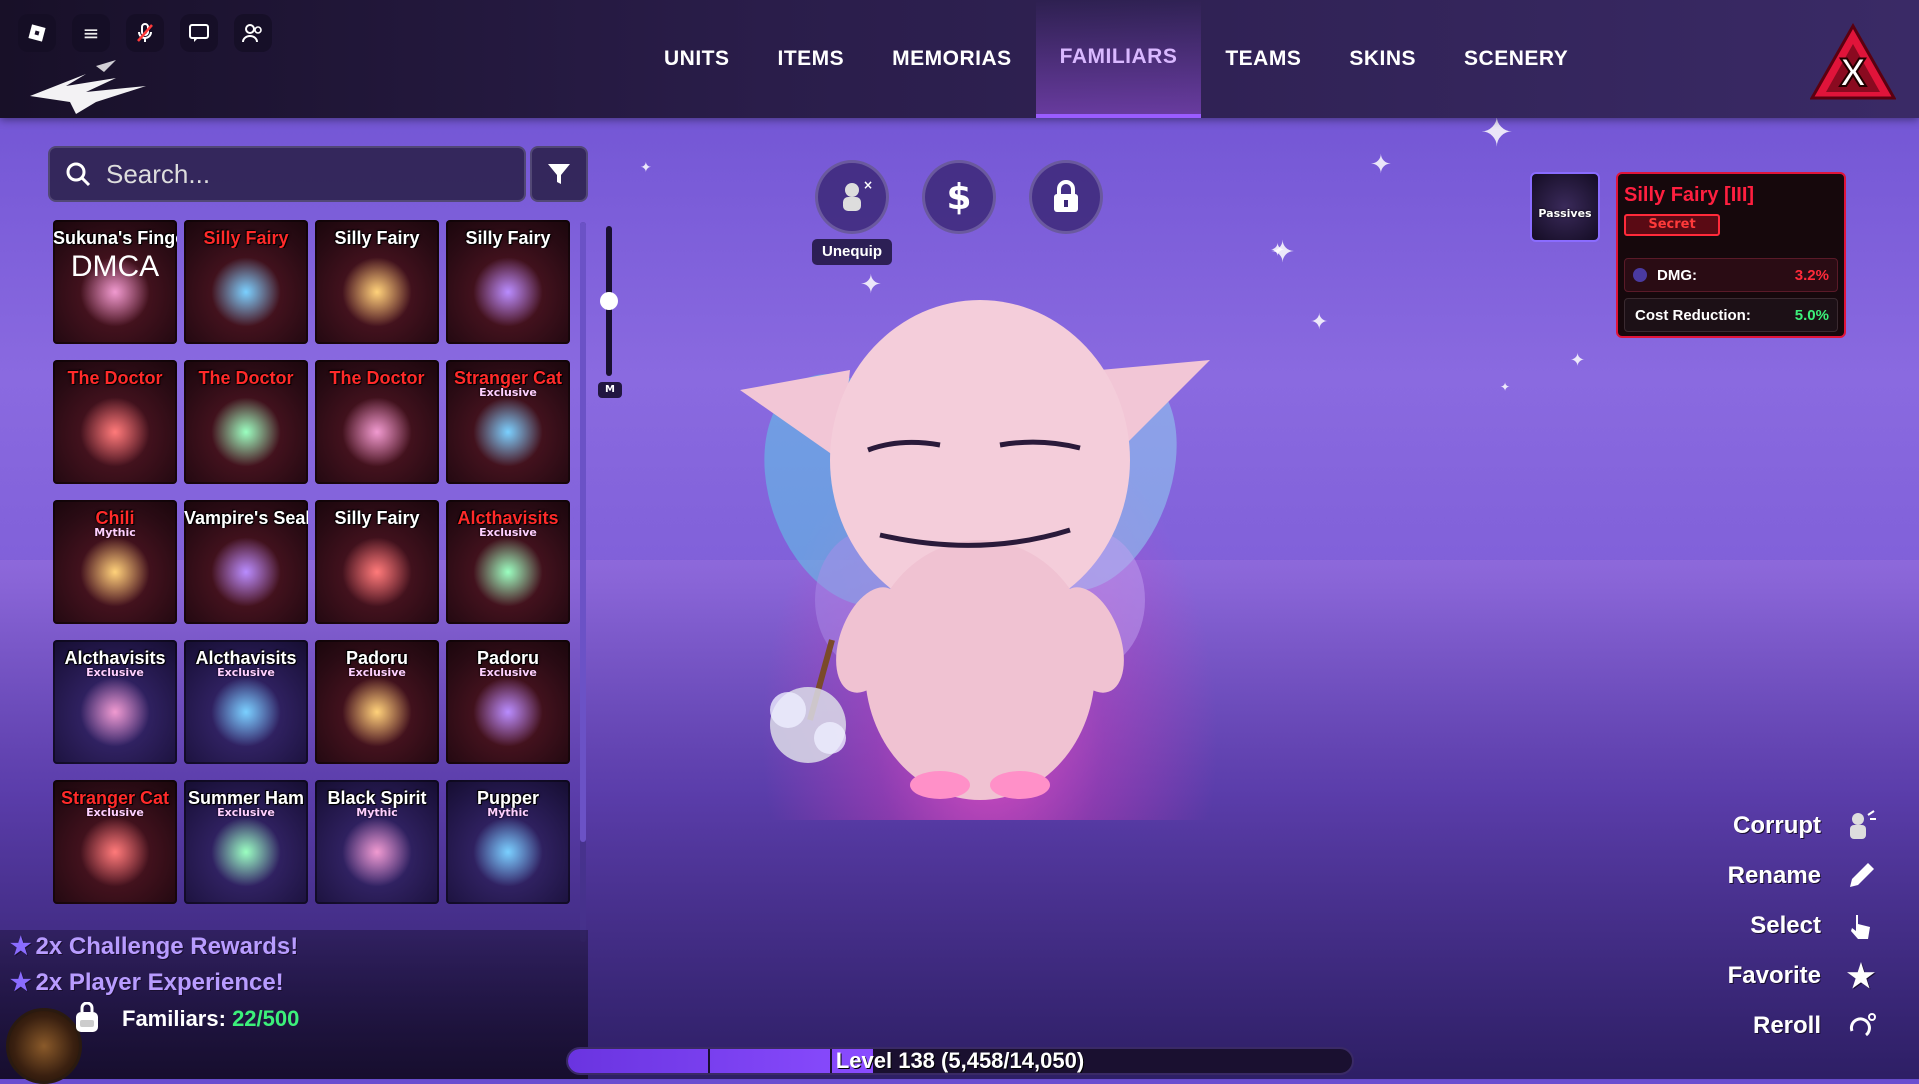 The image size is (1919, 1084). Describe the element at coordinates (1640, 275) in the screenshot. I see `dmg-icon` at that location.